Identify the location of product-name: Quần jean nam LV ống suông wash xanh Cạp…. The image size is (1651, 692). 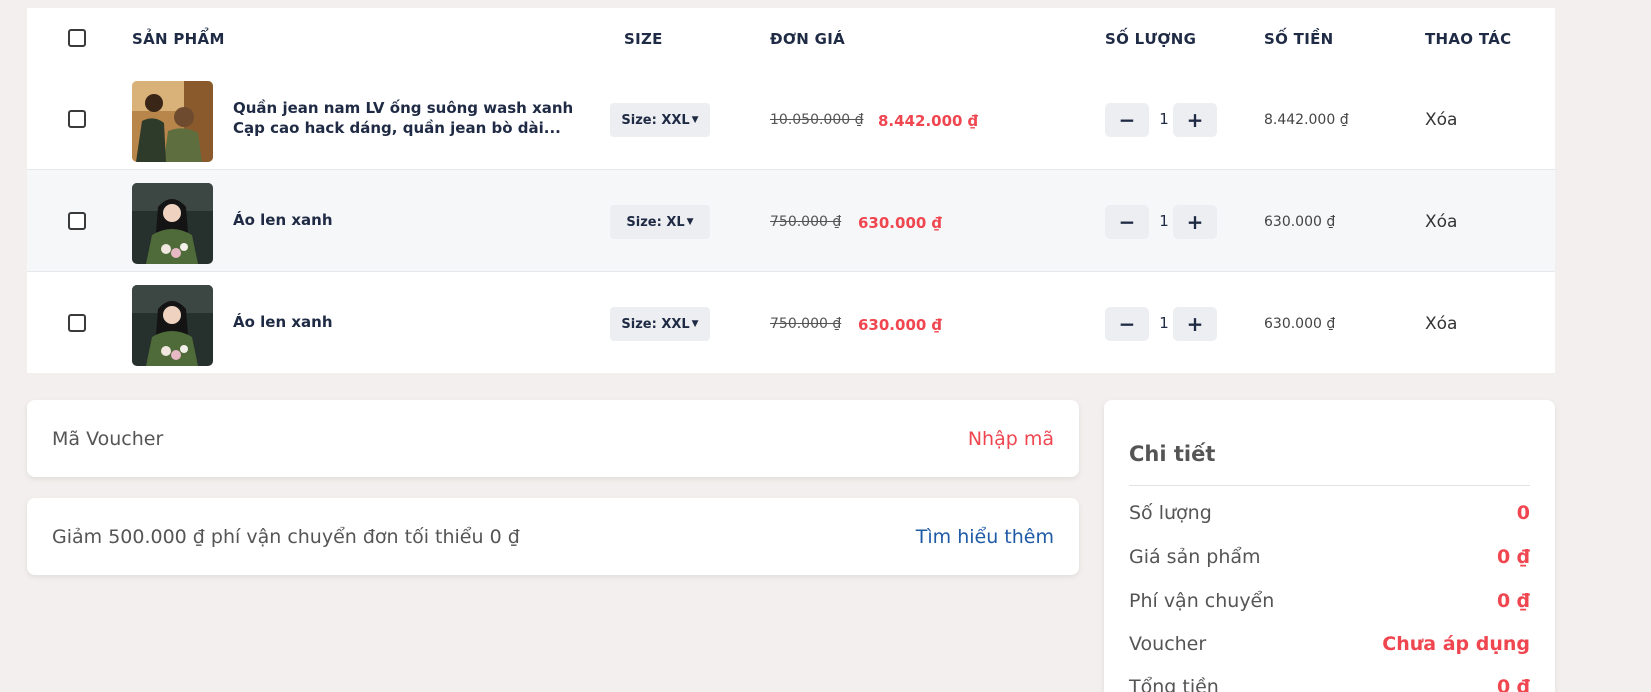
(408, 118).